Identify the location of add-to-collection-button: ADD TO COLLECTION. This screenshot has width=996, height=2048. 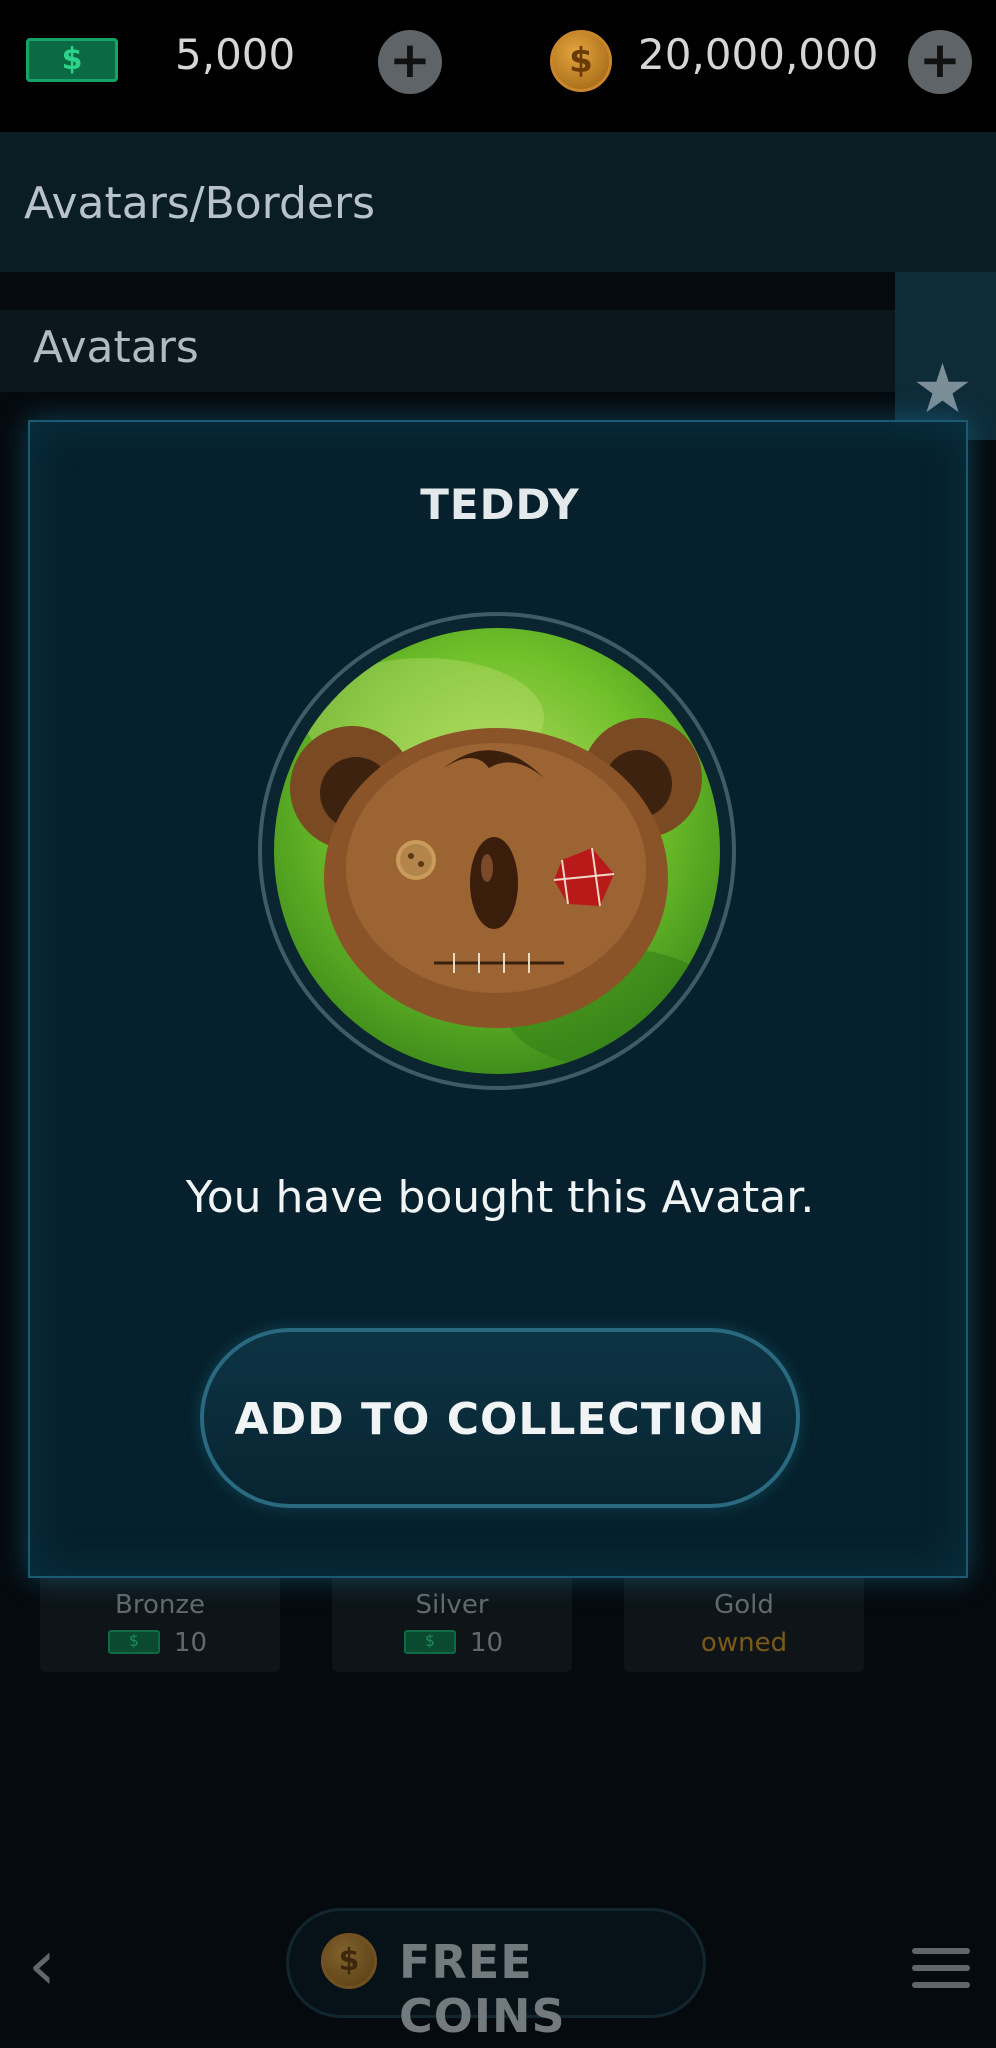
(500, 1418).